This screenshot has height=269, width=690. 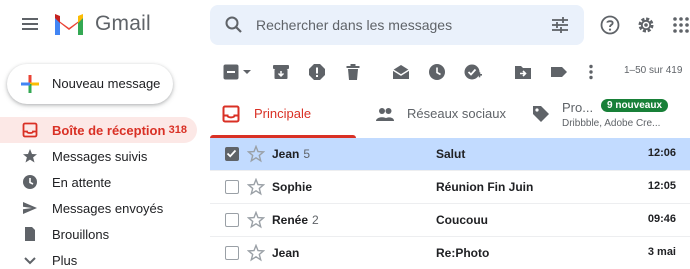 I want to click on sidebar-item-label: Plus, so click(x=65, y=260).